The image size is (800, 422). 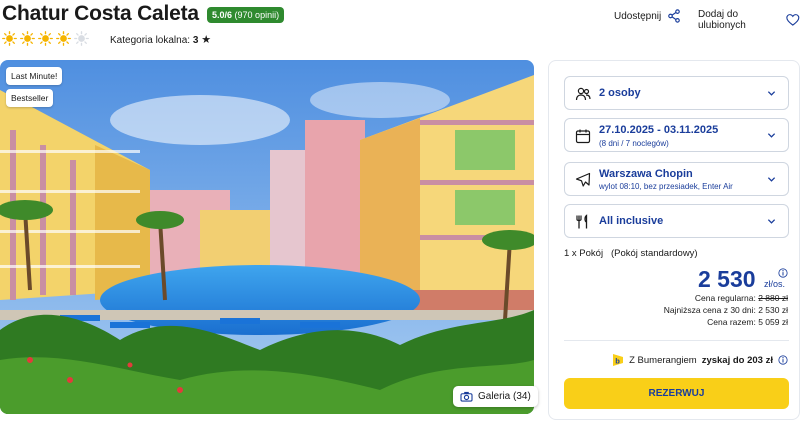 I want to click on board-value: All inclusive, so click(x=631, y=221).